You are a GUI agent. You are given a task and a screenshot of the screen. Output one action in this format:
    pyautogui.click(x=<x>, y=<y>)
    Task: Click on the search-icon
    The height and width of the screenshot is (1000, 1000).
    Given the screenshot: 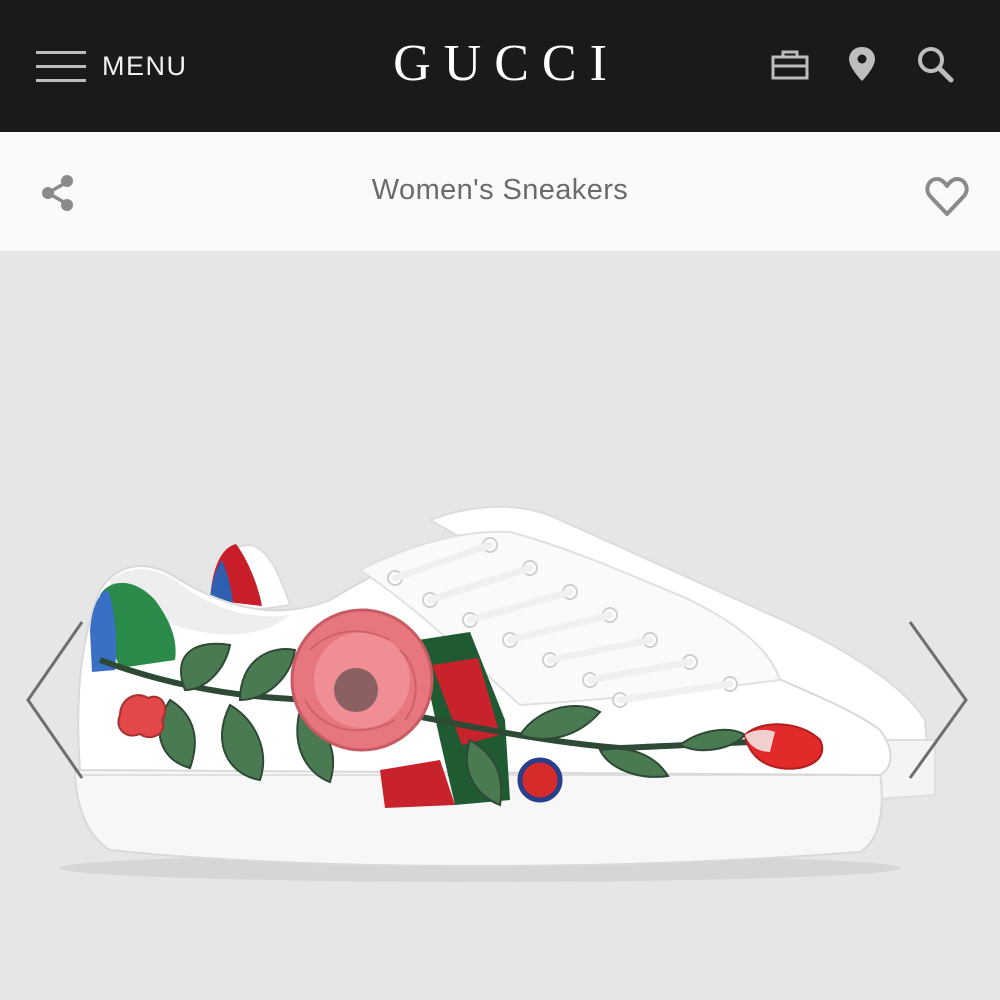 What is the action you would take?
    pyautogui.click(x=935, y=64)
    